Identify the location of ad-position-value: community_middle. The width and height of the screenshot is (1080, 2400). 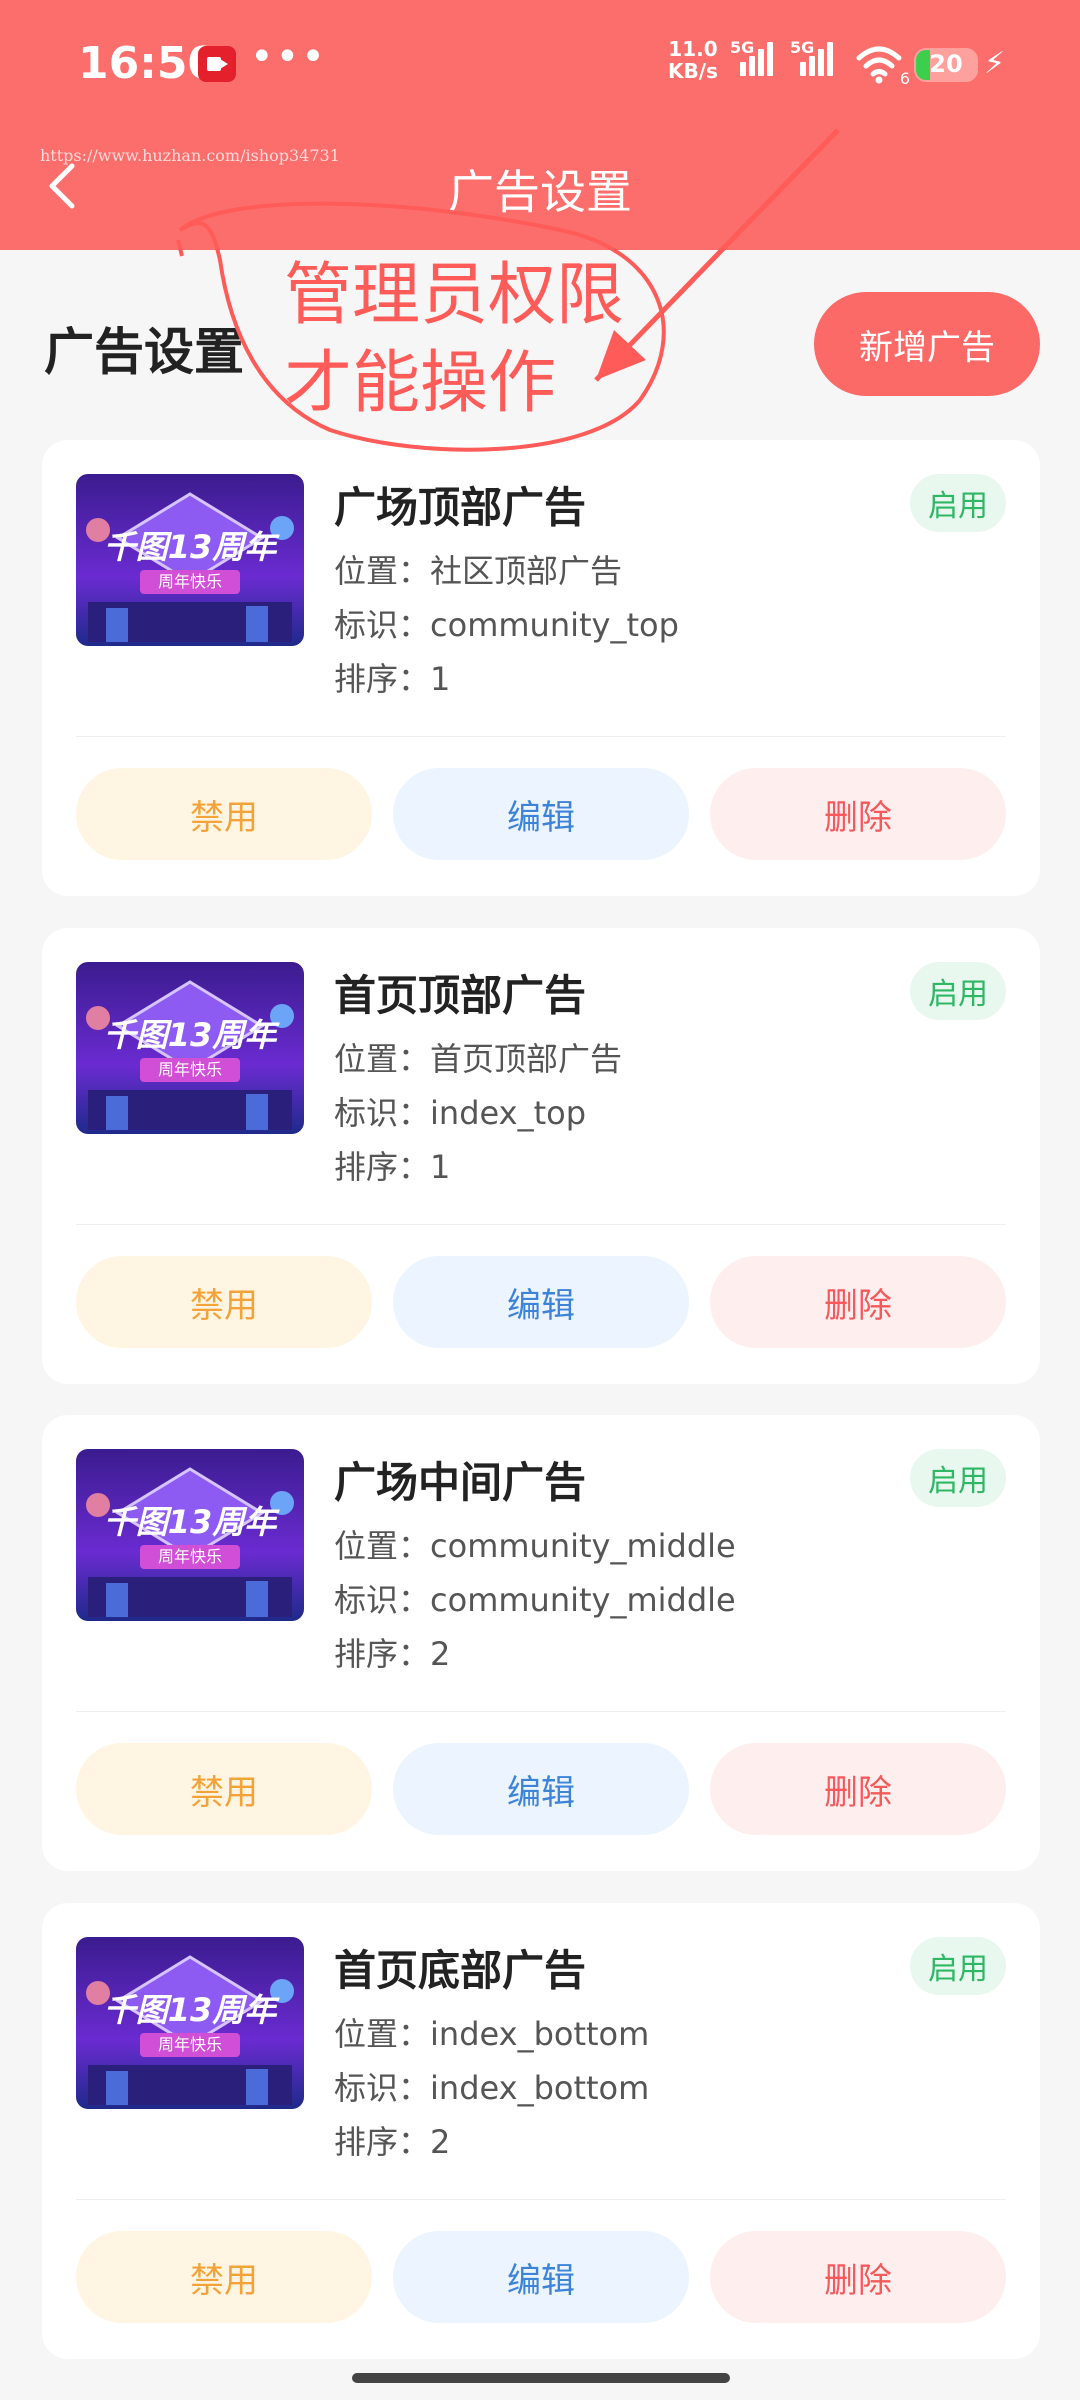
(583, 1546).